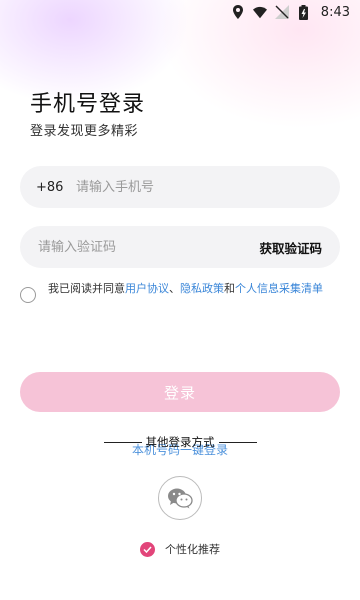  I want to click on verification-code-field: 获取验证码, so click(180, 247).